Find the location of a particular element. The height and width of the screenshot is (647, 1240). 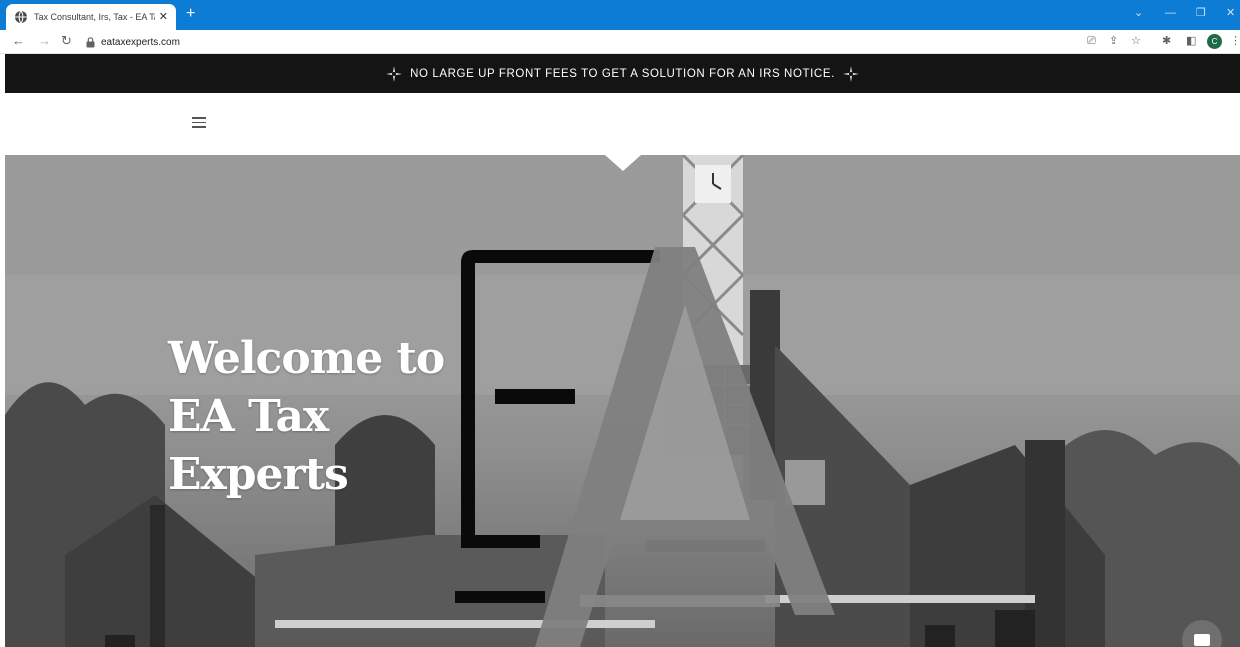

lock-icon is located at coordinates (90, 41).